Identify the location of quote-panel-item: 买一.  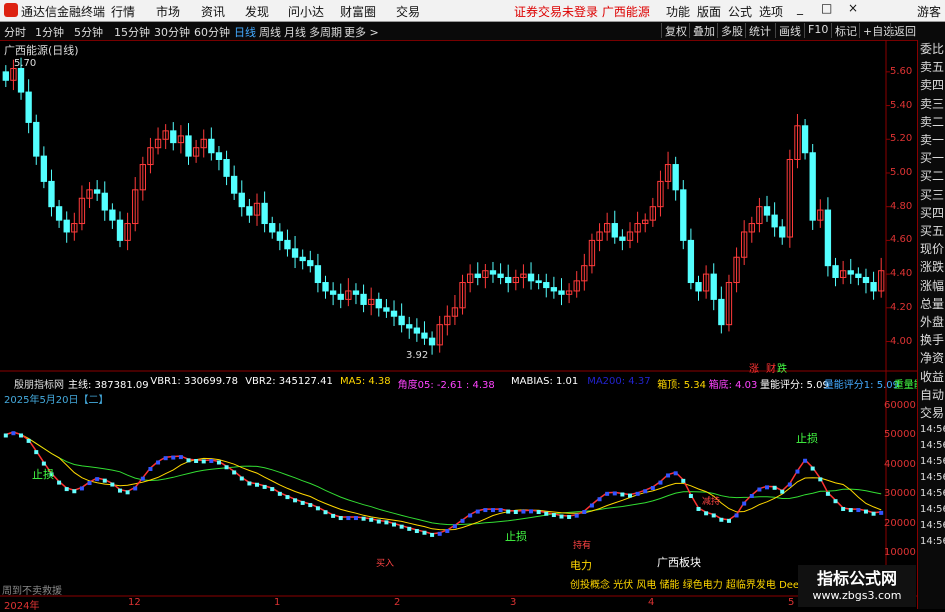
(931, 158).